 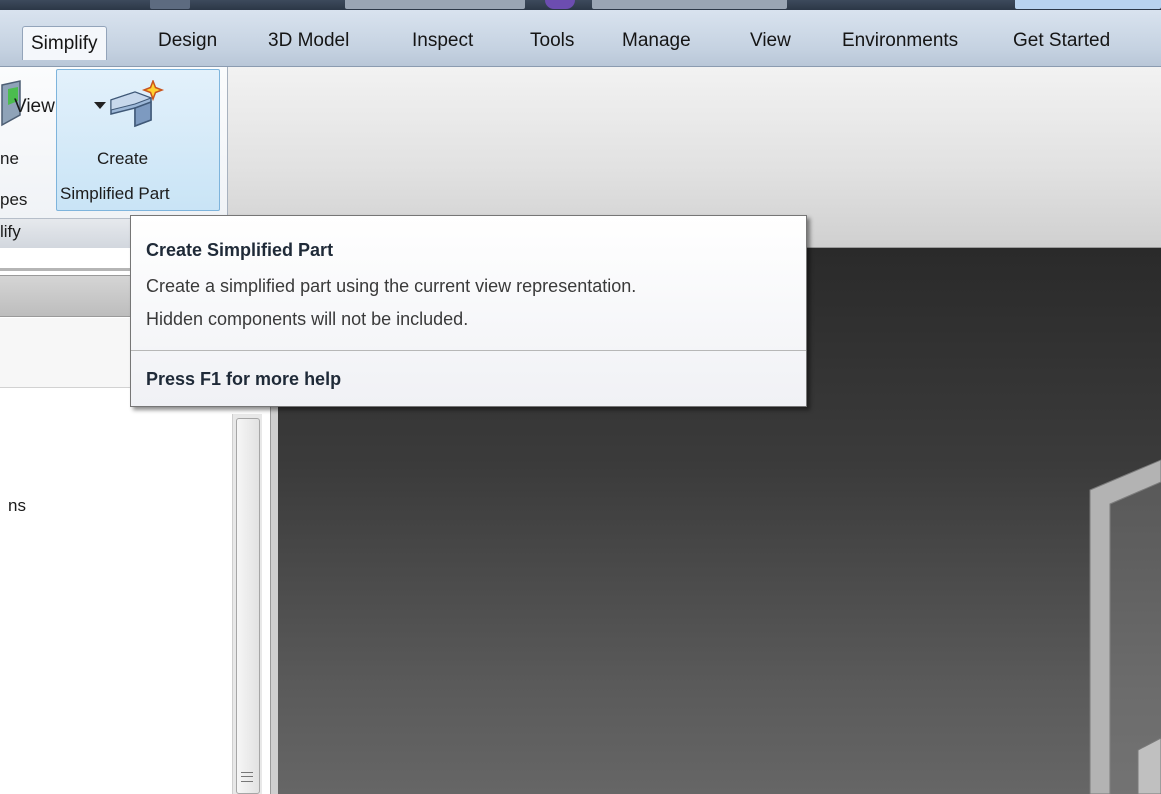 What do you see at coordinates (560, 4) in the screenshot?
I see `appearance-icon` at bounding box center [560, 4].